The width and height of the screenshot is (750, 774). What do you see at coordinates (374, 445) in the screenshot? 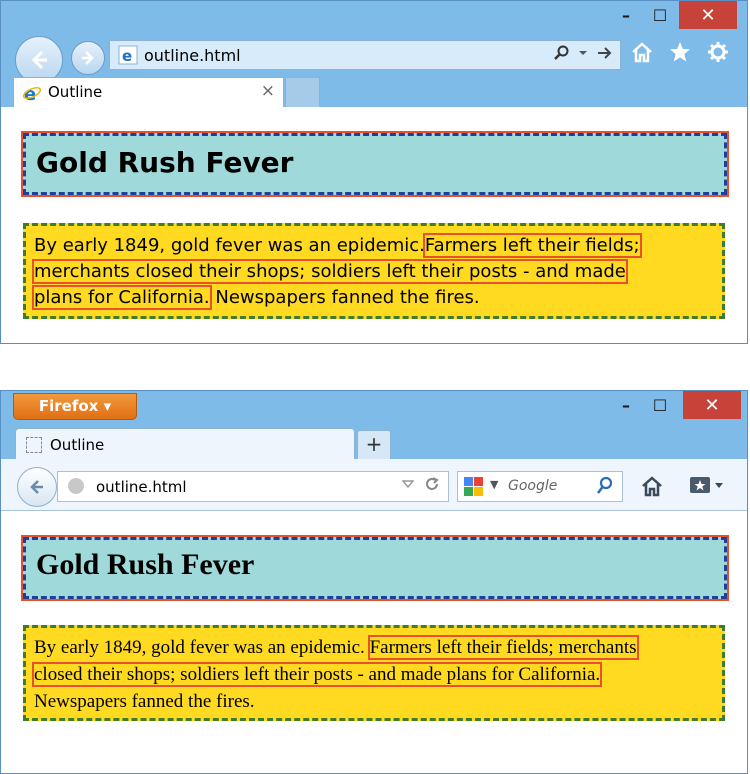
I see `new-tab-button: +` at bounding box center [374, 445].